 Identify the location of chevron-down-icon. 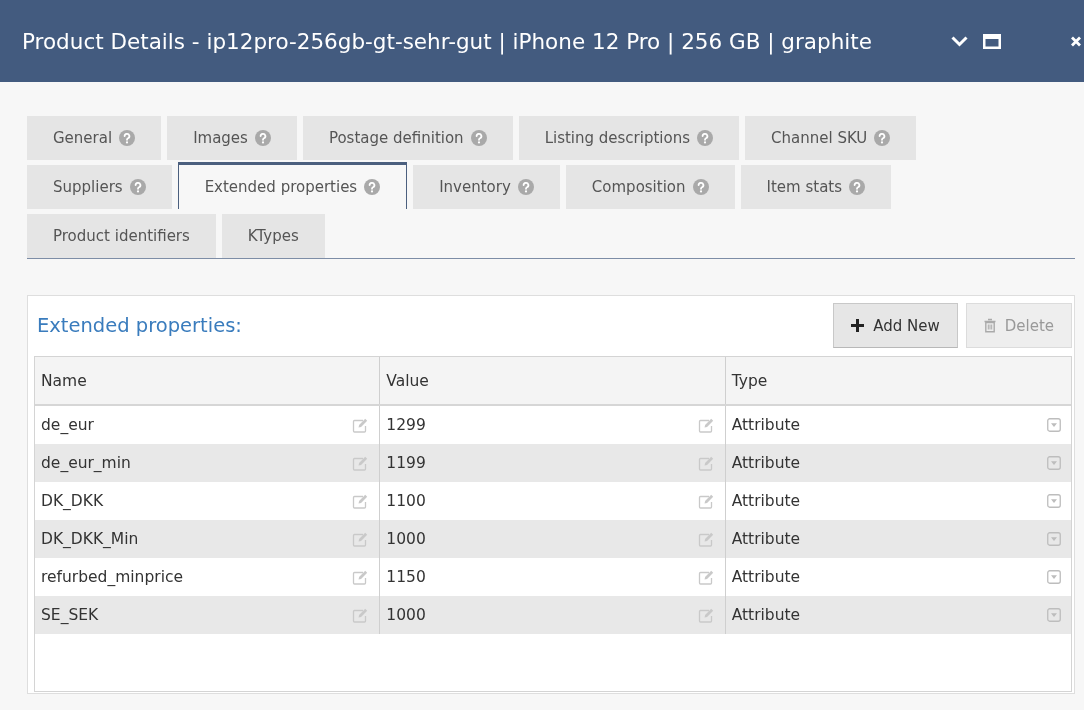
(959, 41).